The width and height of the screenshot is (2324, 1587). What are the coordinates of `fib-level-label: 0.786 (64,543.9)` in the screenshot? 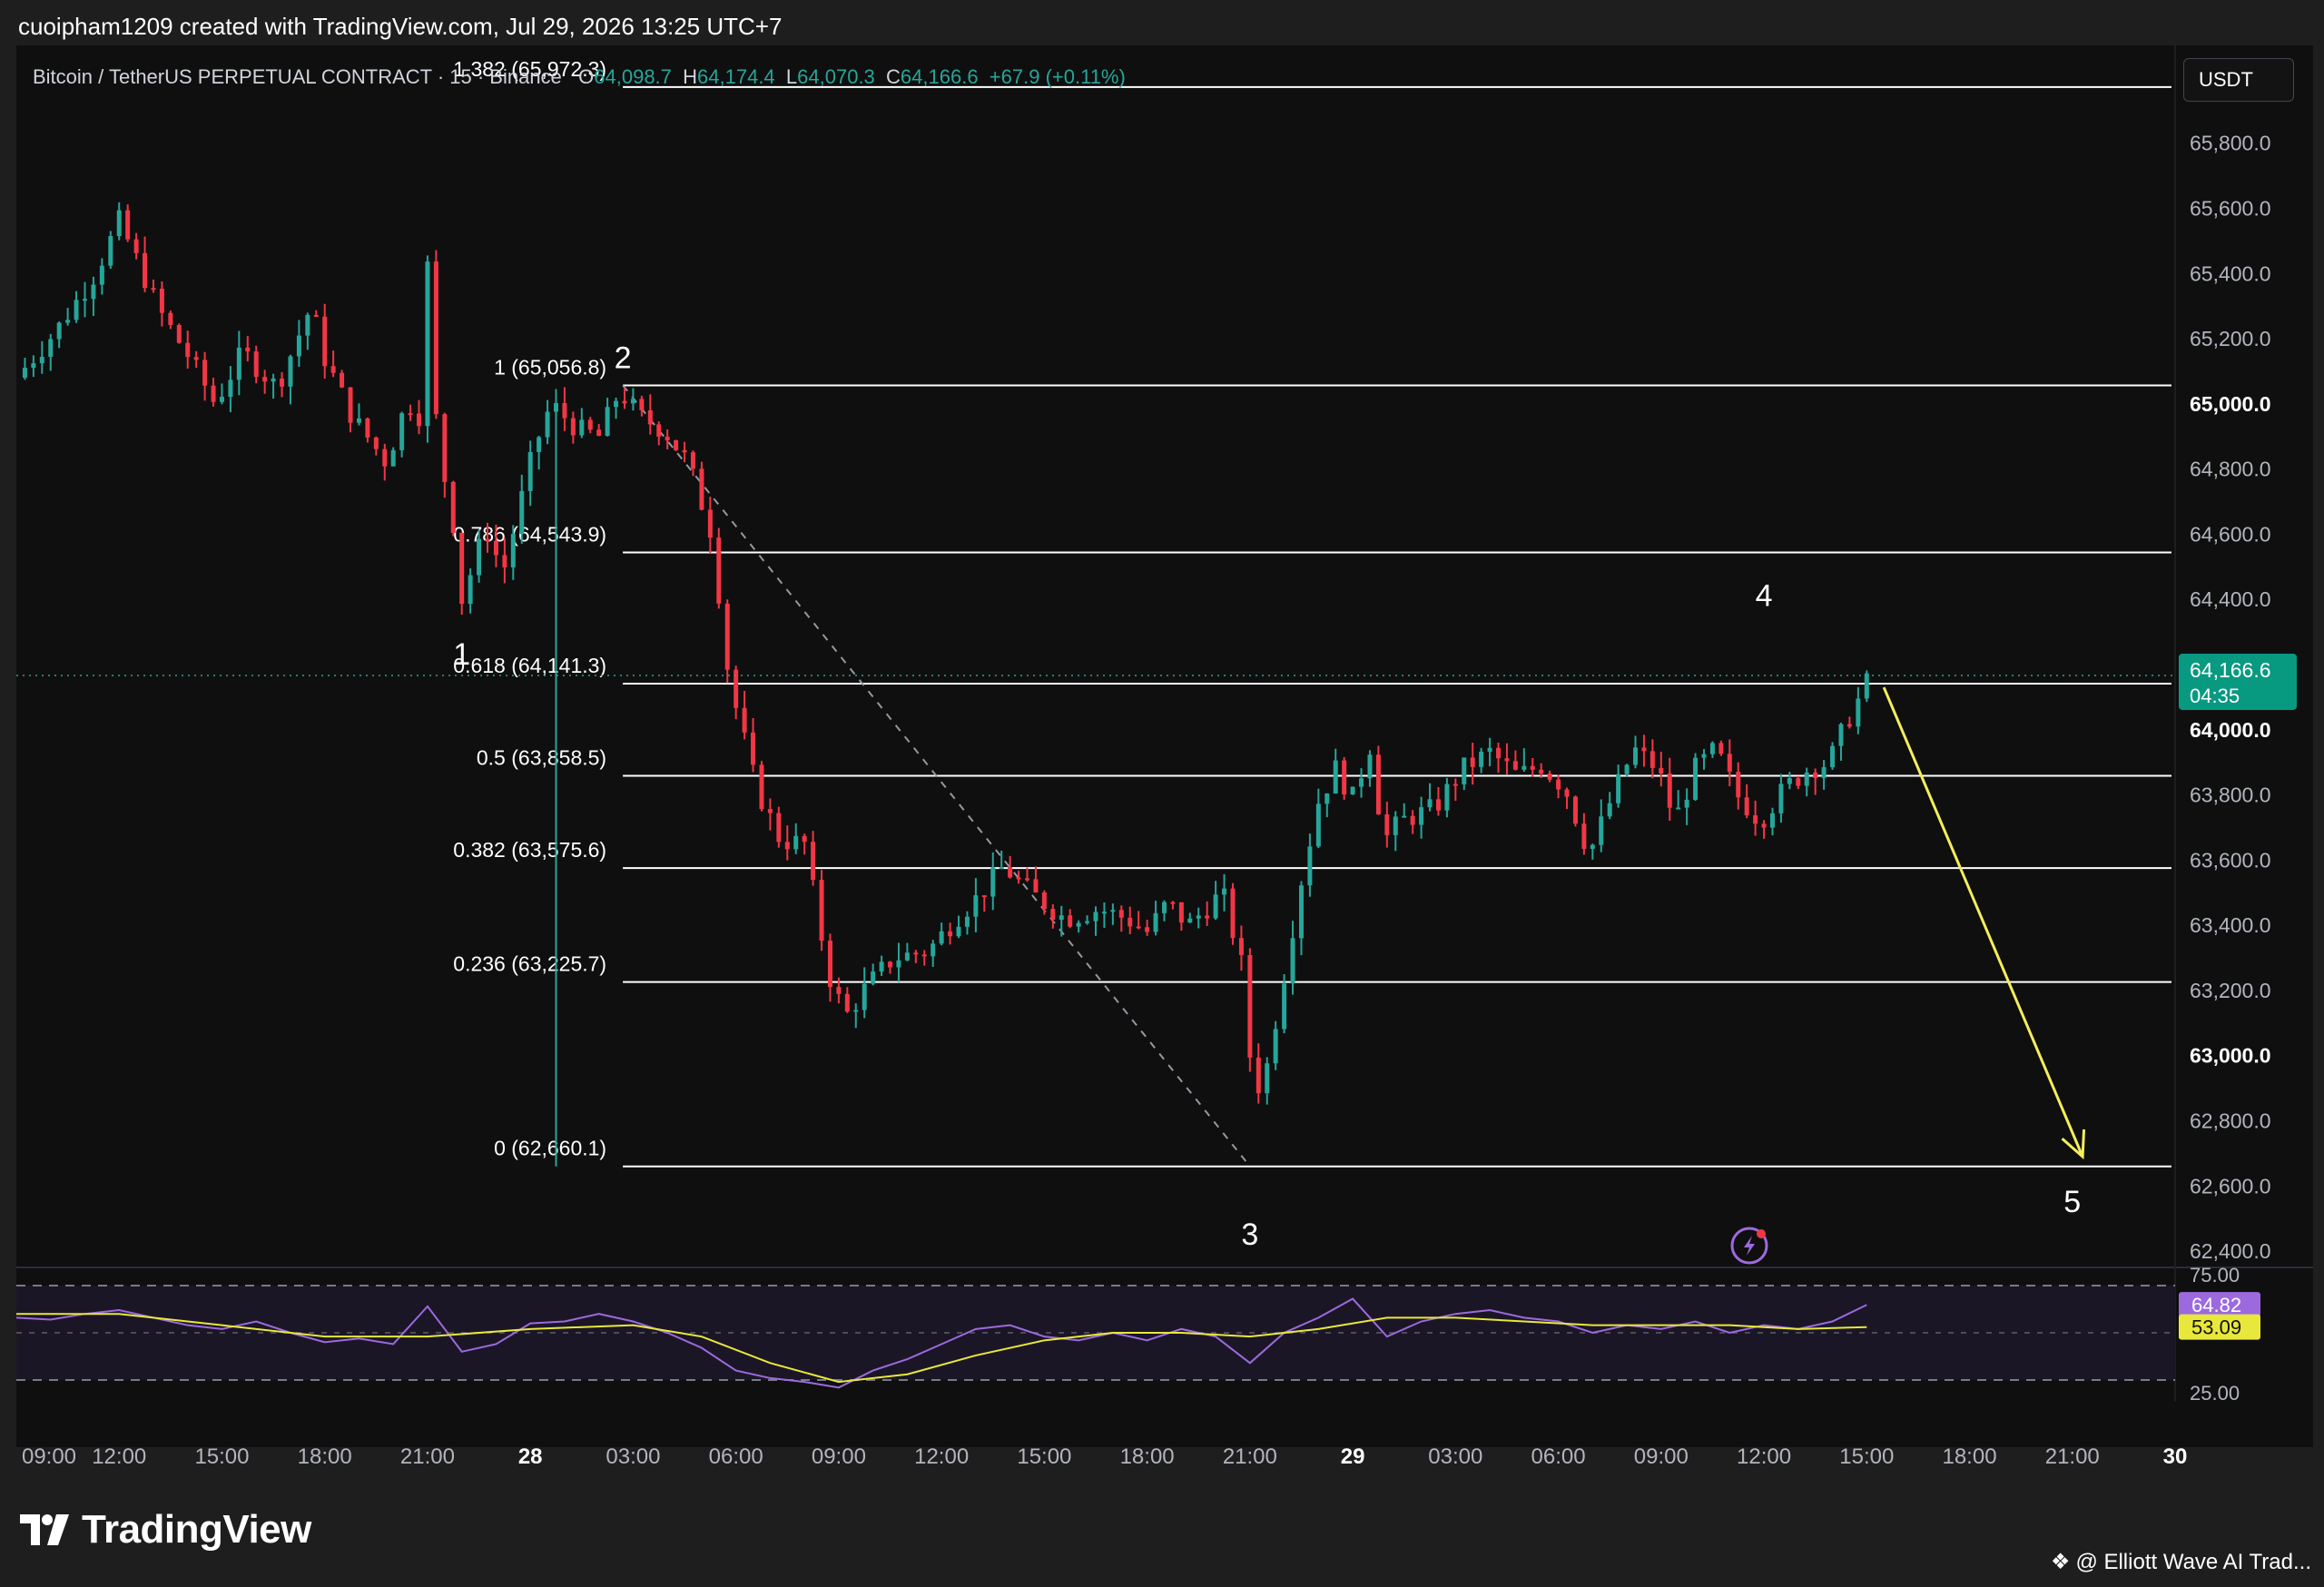 It's located at (529, 535).